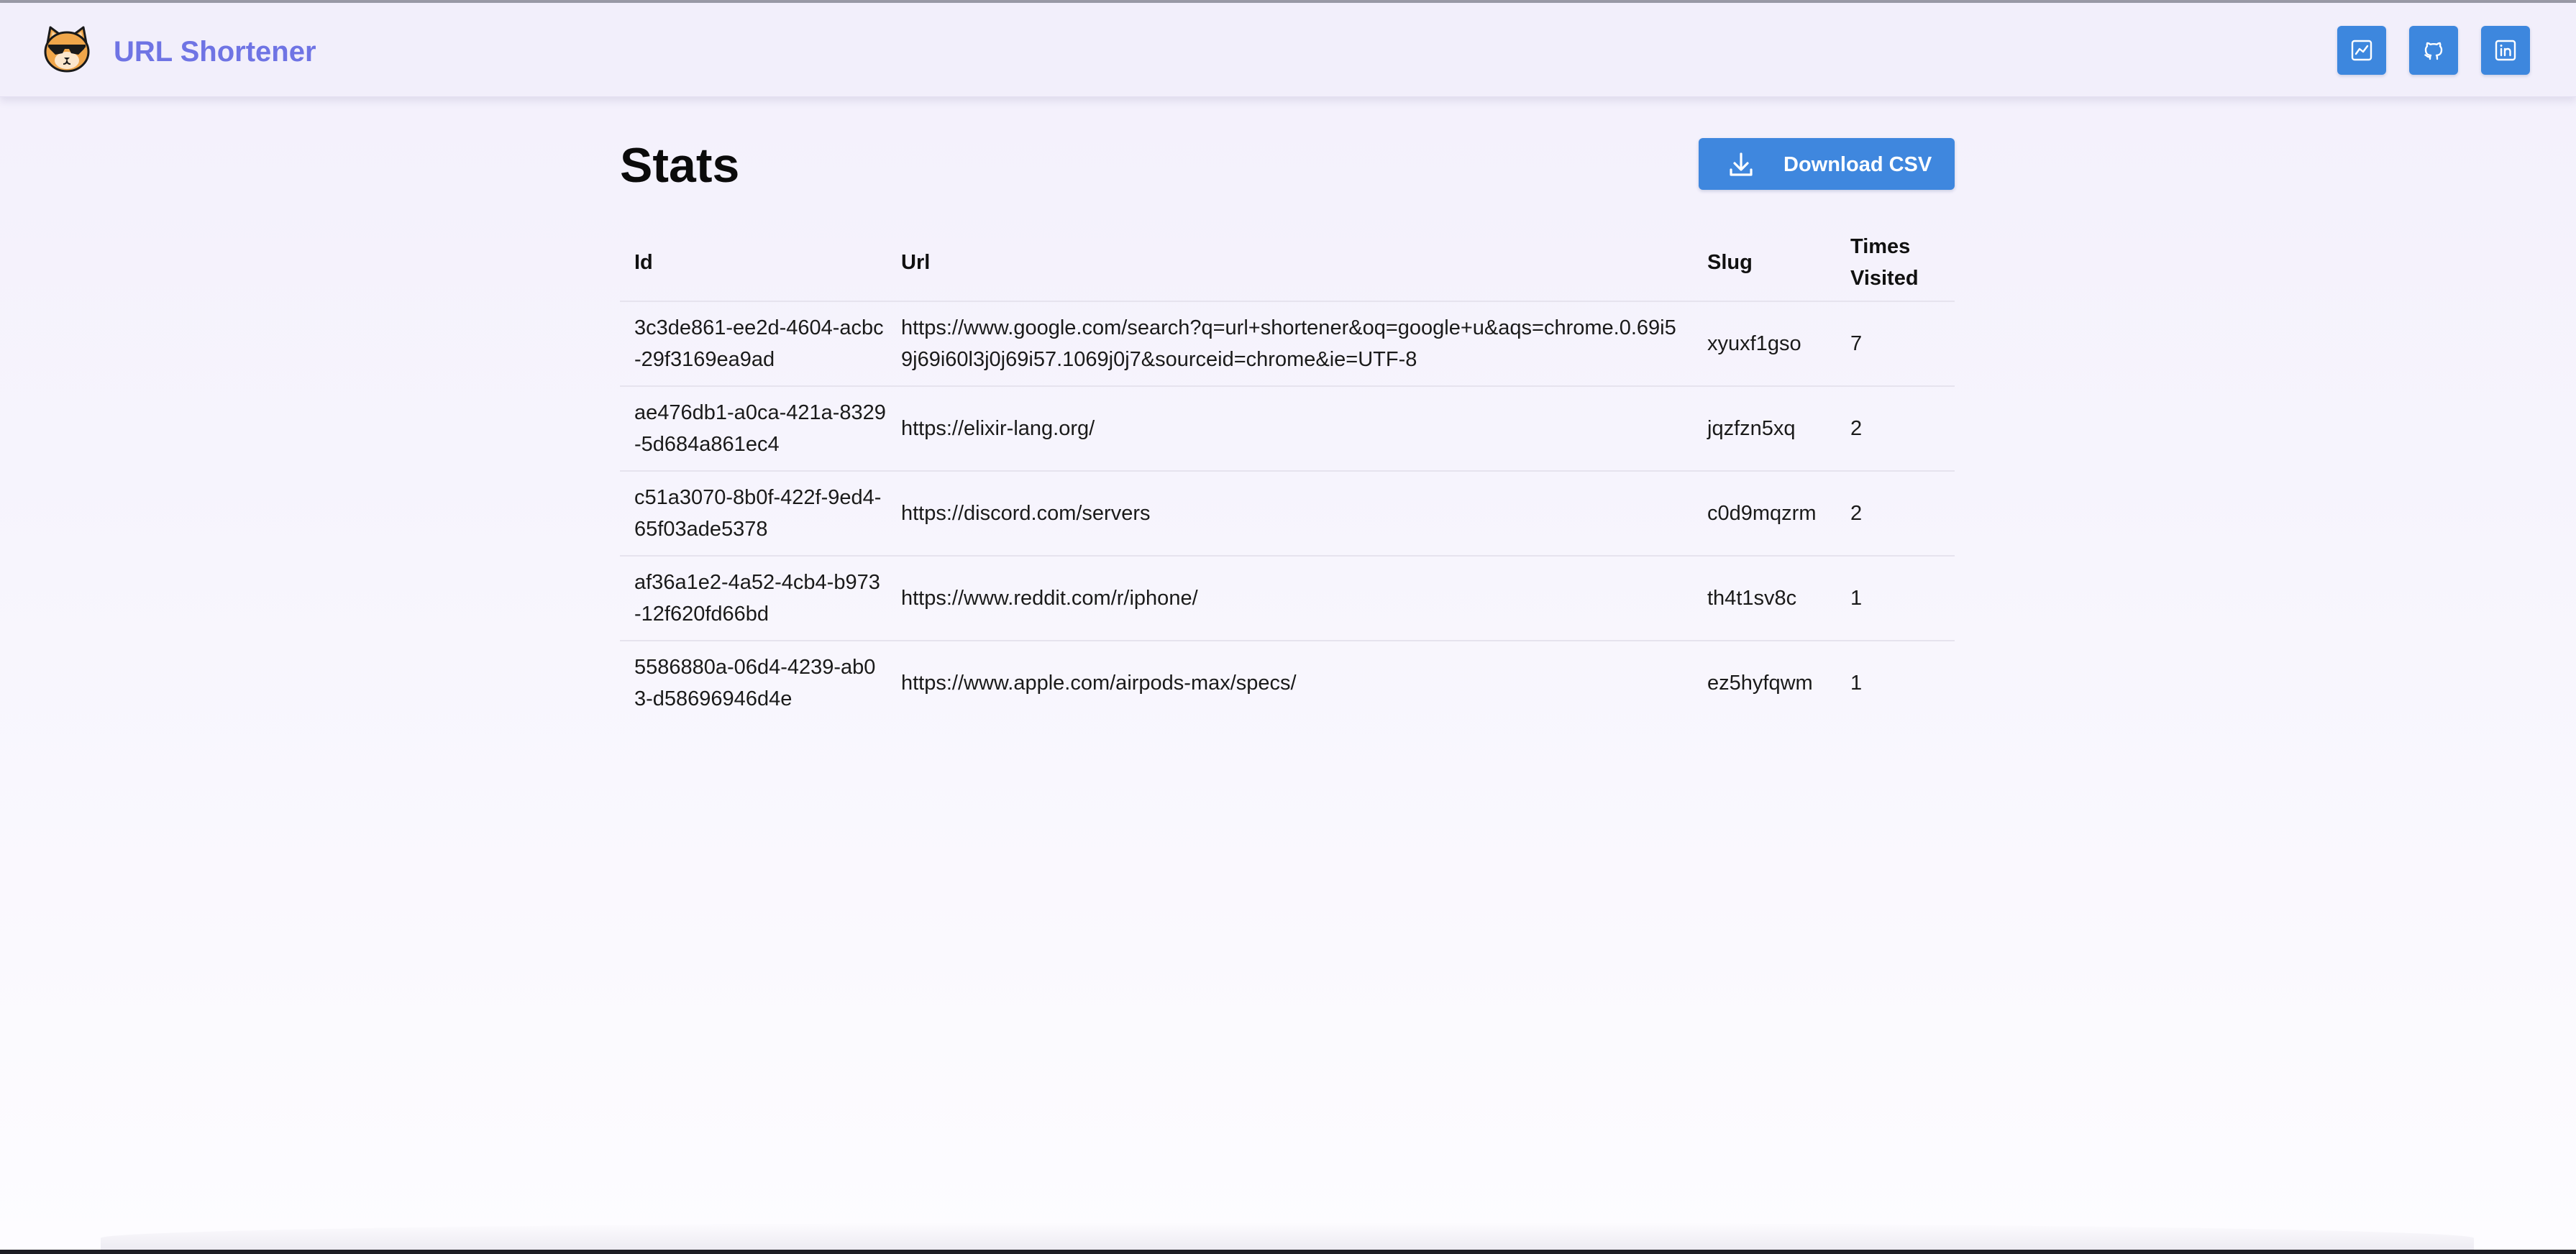  Describe the element at coordinates (753, 513) in the screenshot. I see `cell-id: c51a3070-8b0f-422f-9ed4-65f03ade5378` at that location.